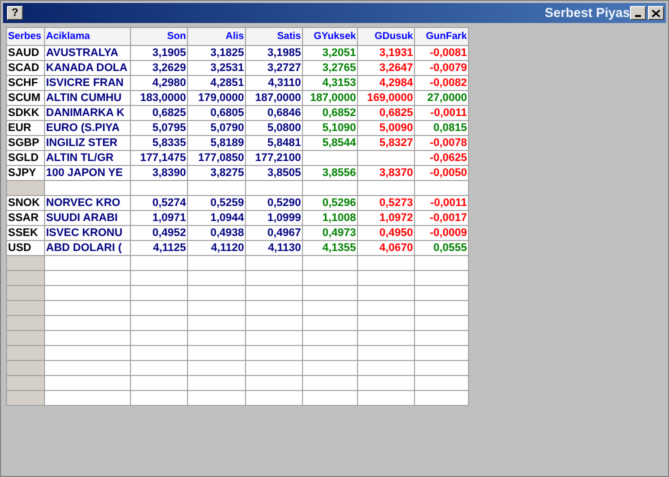 The image size is (669, 477). What do you see at coordinates (441, 98) in the screenshot?
I see `table-cell: 27,0000` at bounding box center [441, 98].